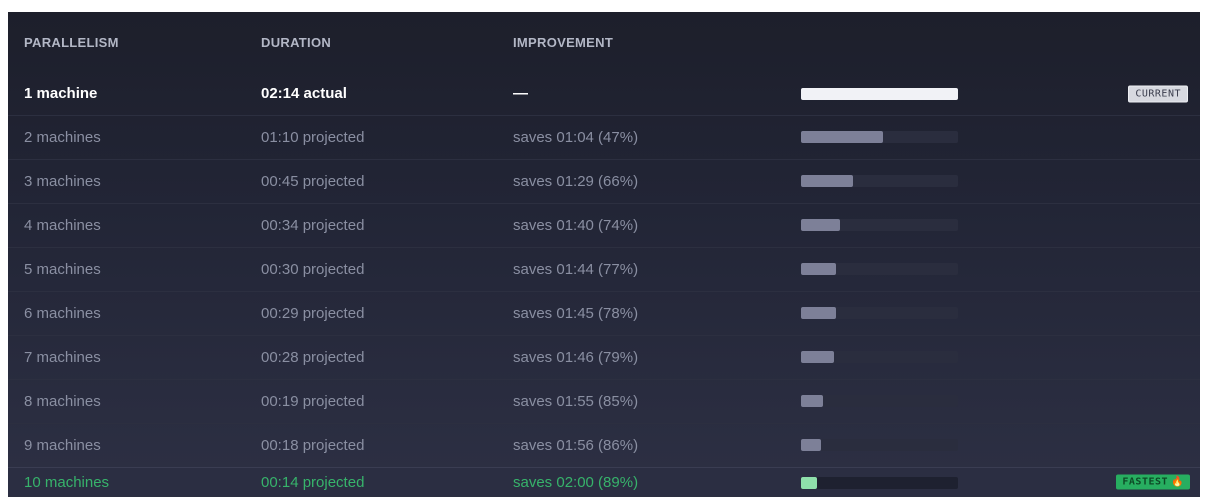 The height and width of the screenshot is (497, 1209). I want to click on duration-cell: 00:14 projected, so click(313, 482).